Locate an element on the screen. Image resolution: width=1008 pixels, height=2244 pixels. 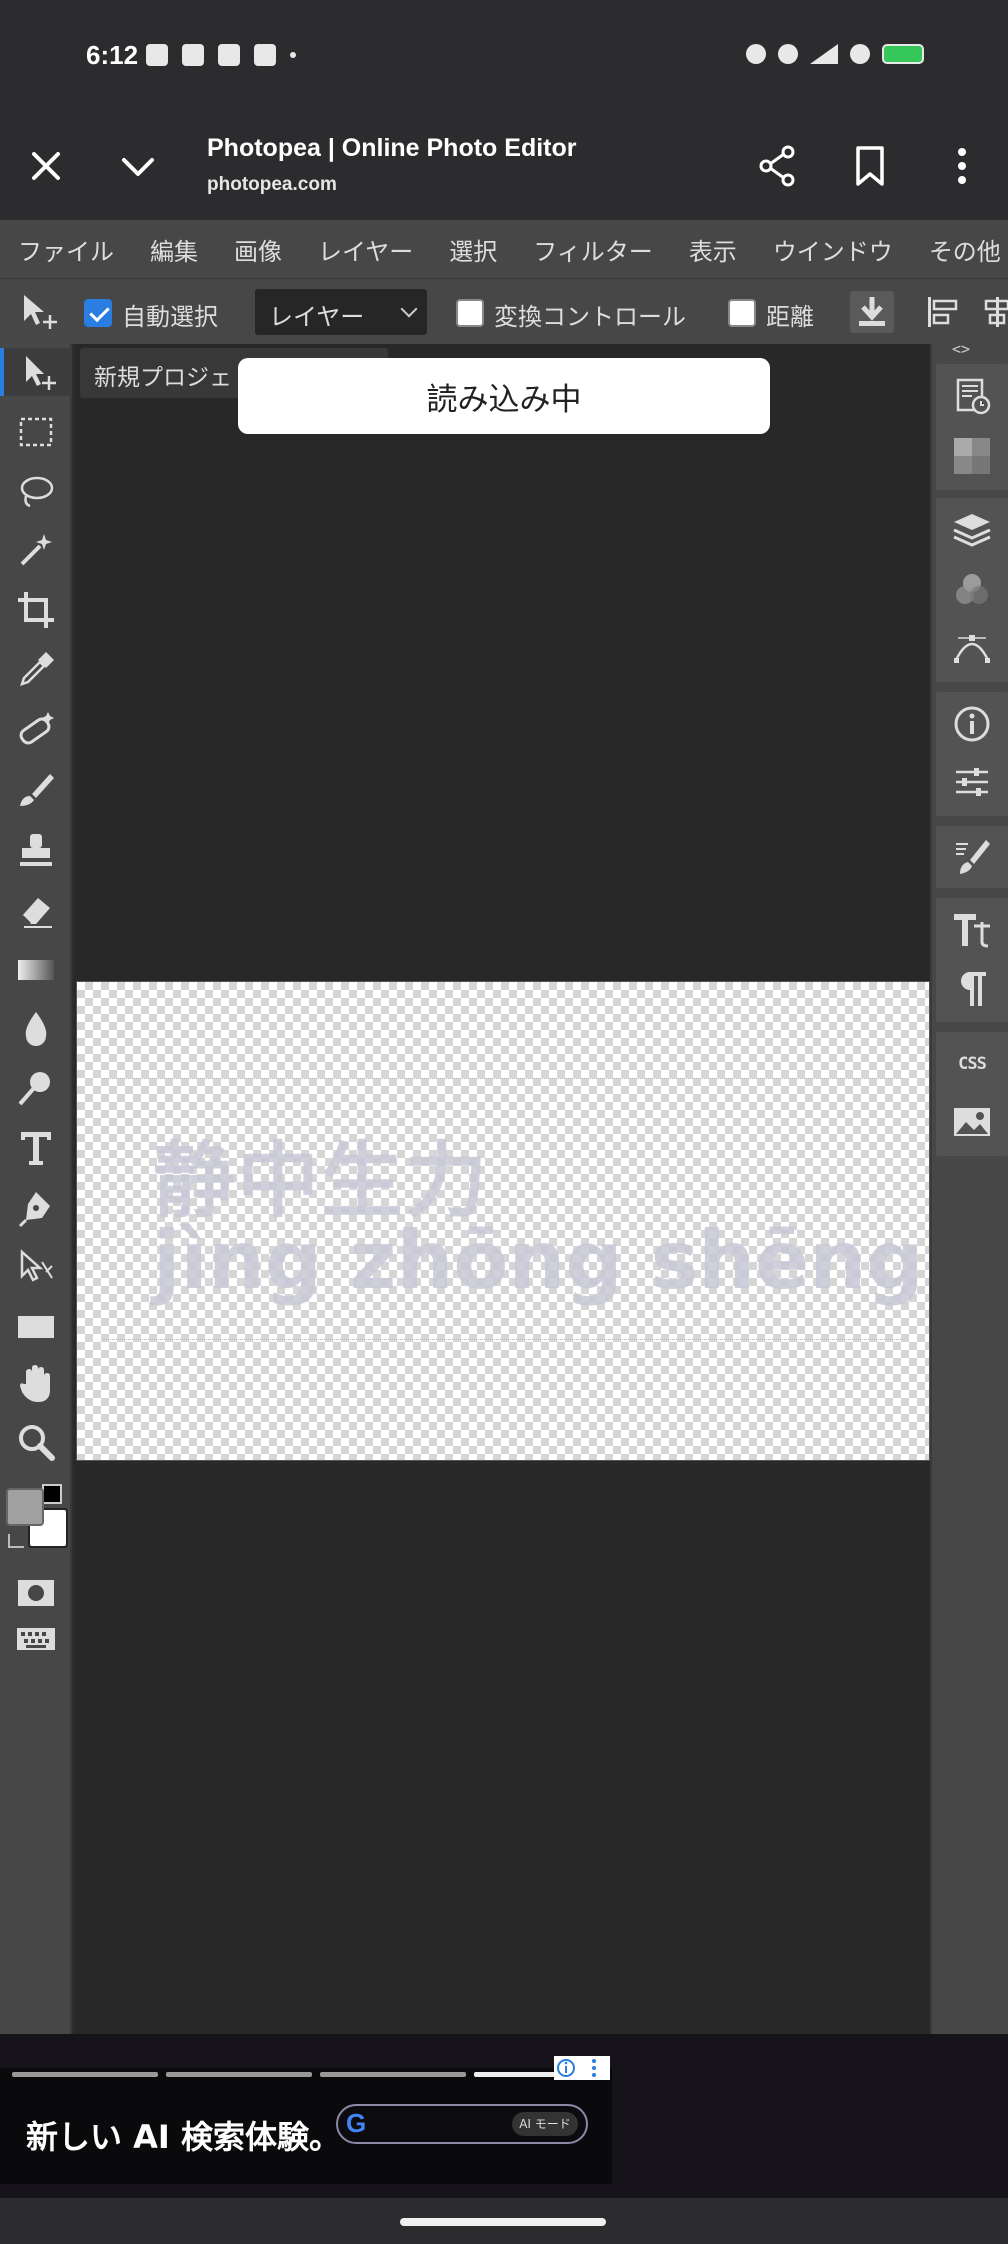
foreground-color-swatch is located at coordinates (25, 1507).